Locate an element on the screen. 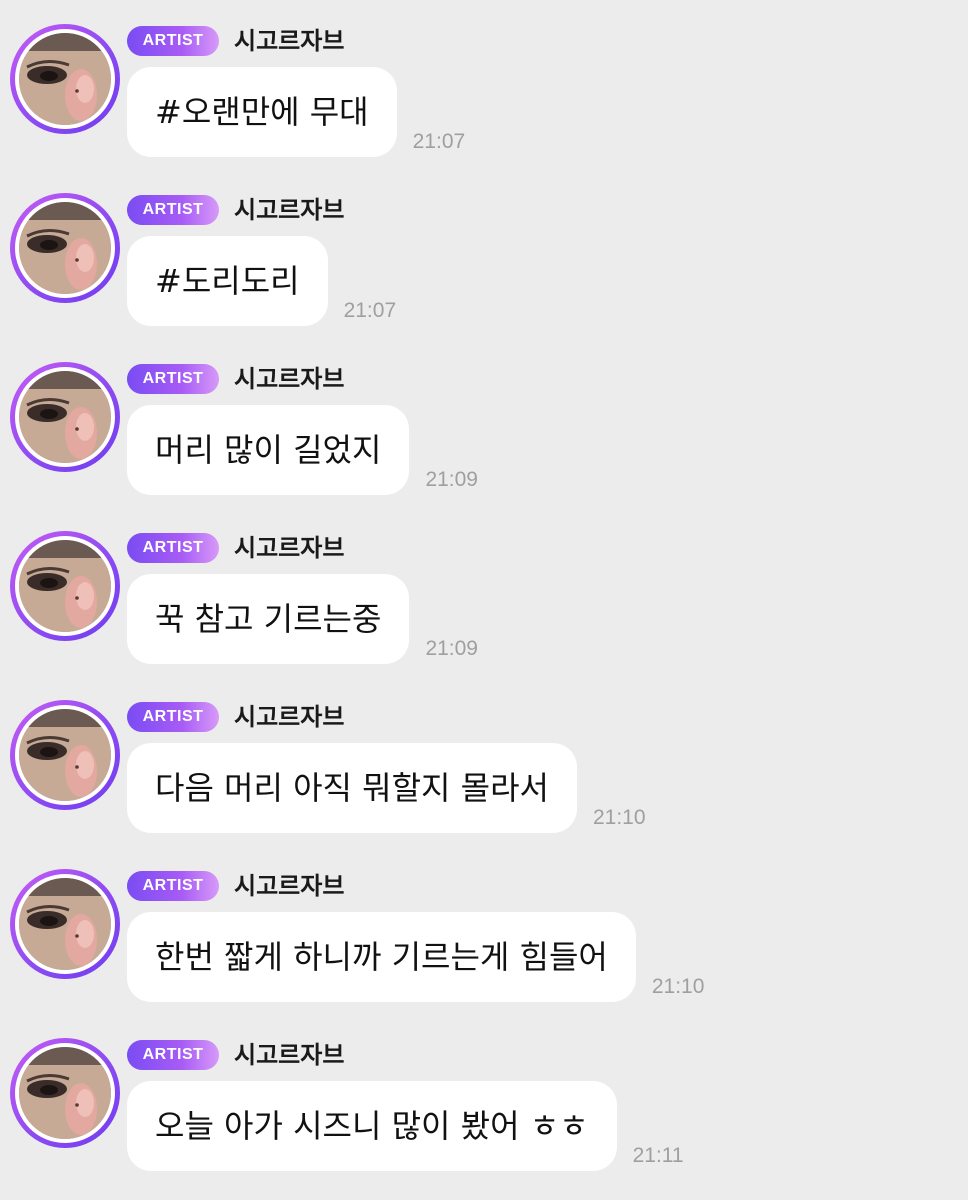 This screenshot has height=1200, width=968. message-bubble: 오늘 아가 시즈니 많이 봤어 ㅎㅎ is located at coordinates (372, 1126).